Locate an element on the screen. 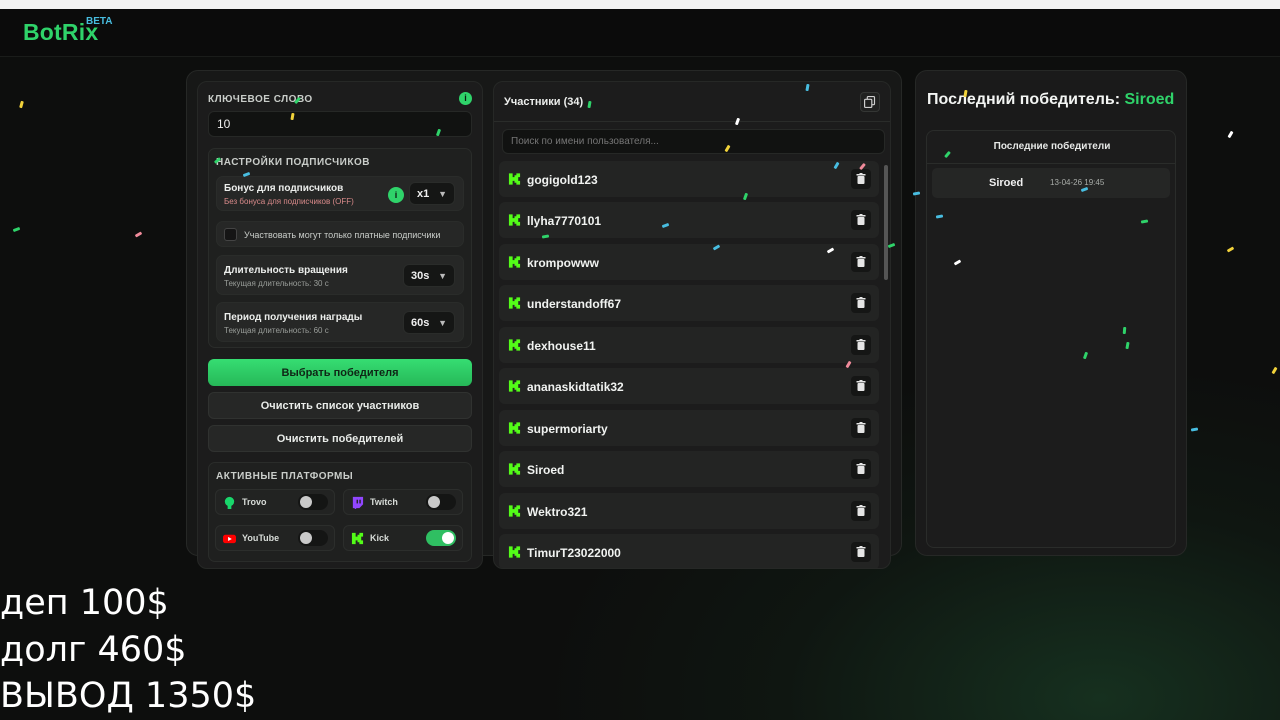  platform-label: Twitch is located at coordinates (384, 502).